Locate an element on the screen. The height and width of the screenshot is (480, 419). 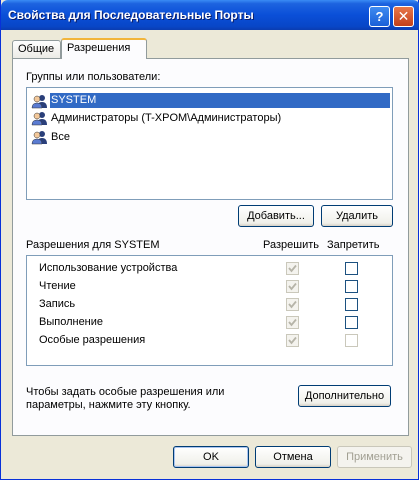
close-button: ✕ is located at coordinates (403, 16).